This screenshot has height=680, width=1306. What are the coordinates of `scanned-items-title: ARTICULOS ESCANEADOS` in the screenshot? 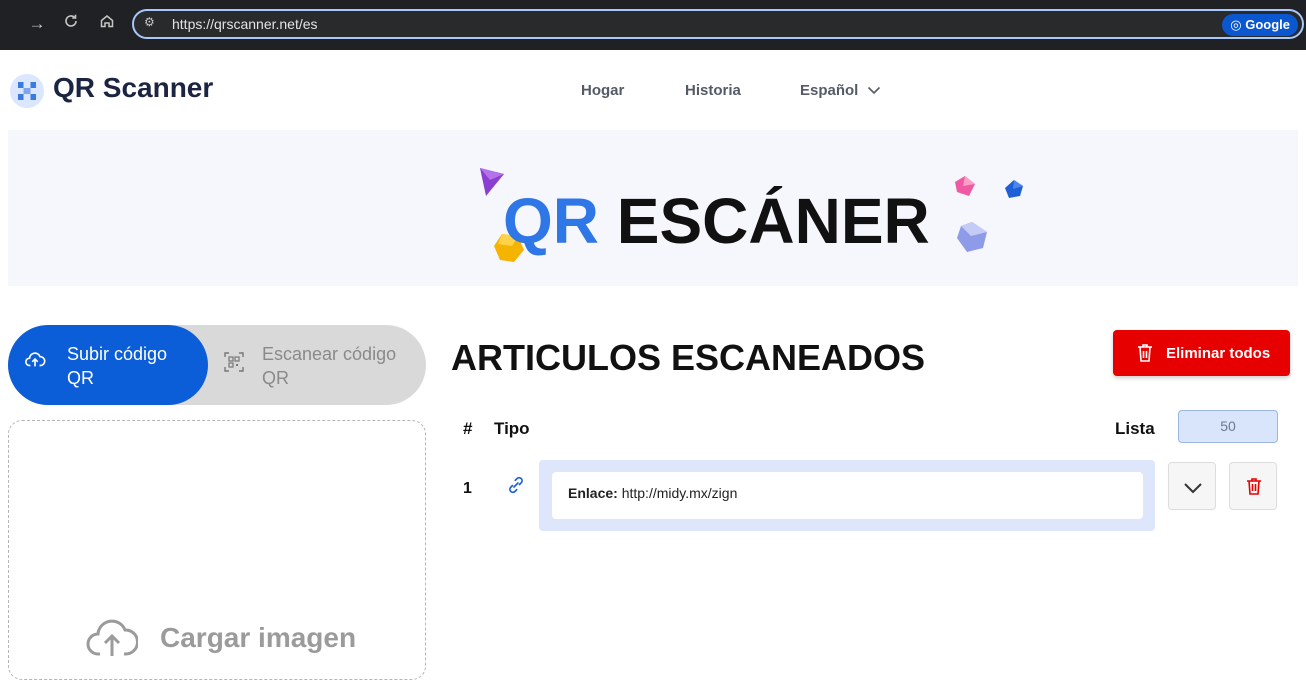 It's located at (688, 357).